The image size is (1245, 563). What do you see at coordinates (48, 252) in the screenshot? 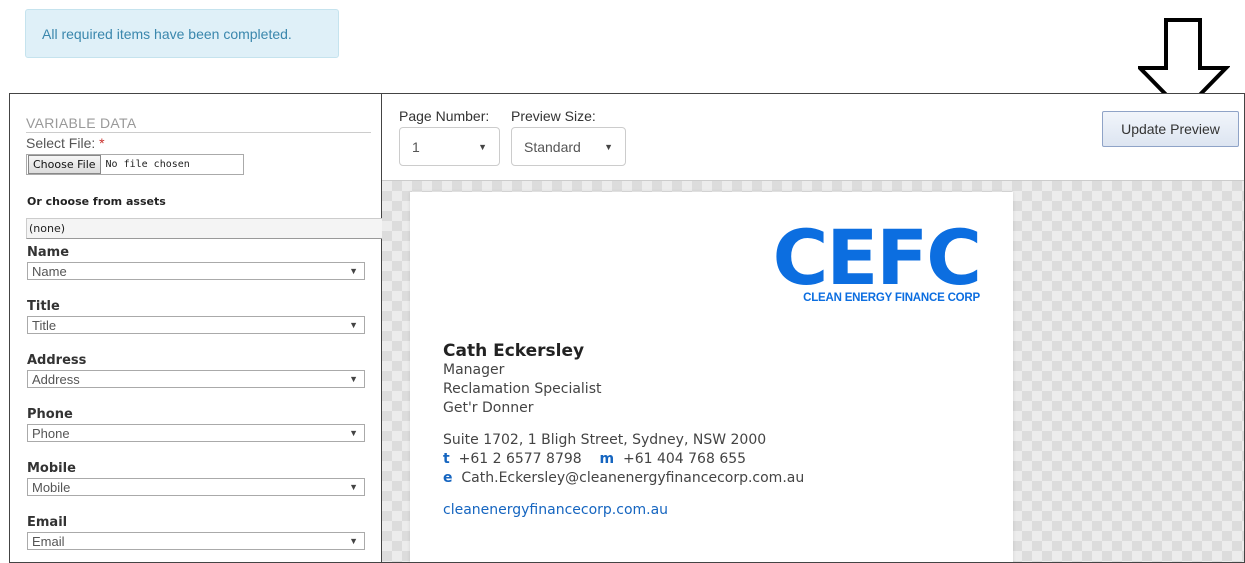
I see `field-label: Name` at bounding box center [48, 252].